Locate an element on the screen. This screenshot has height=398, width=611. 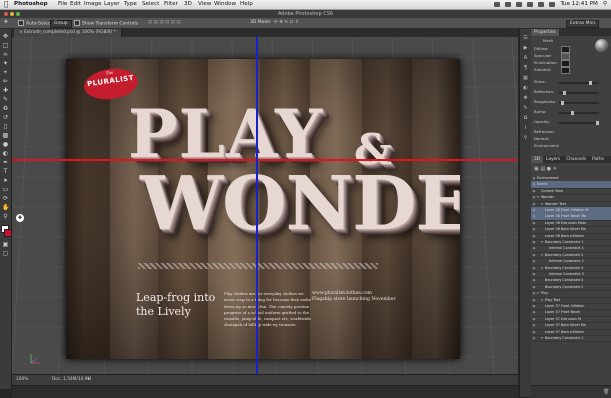
close-window-button is located at coordinates (6, 14).